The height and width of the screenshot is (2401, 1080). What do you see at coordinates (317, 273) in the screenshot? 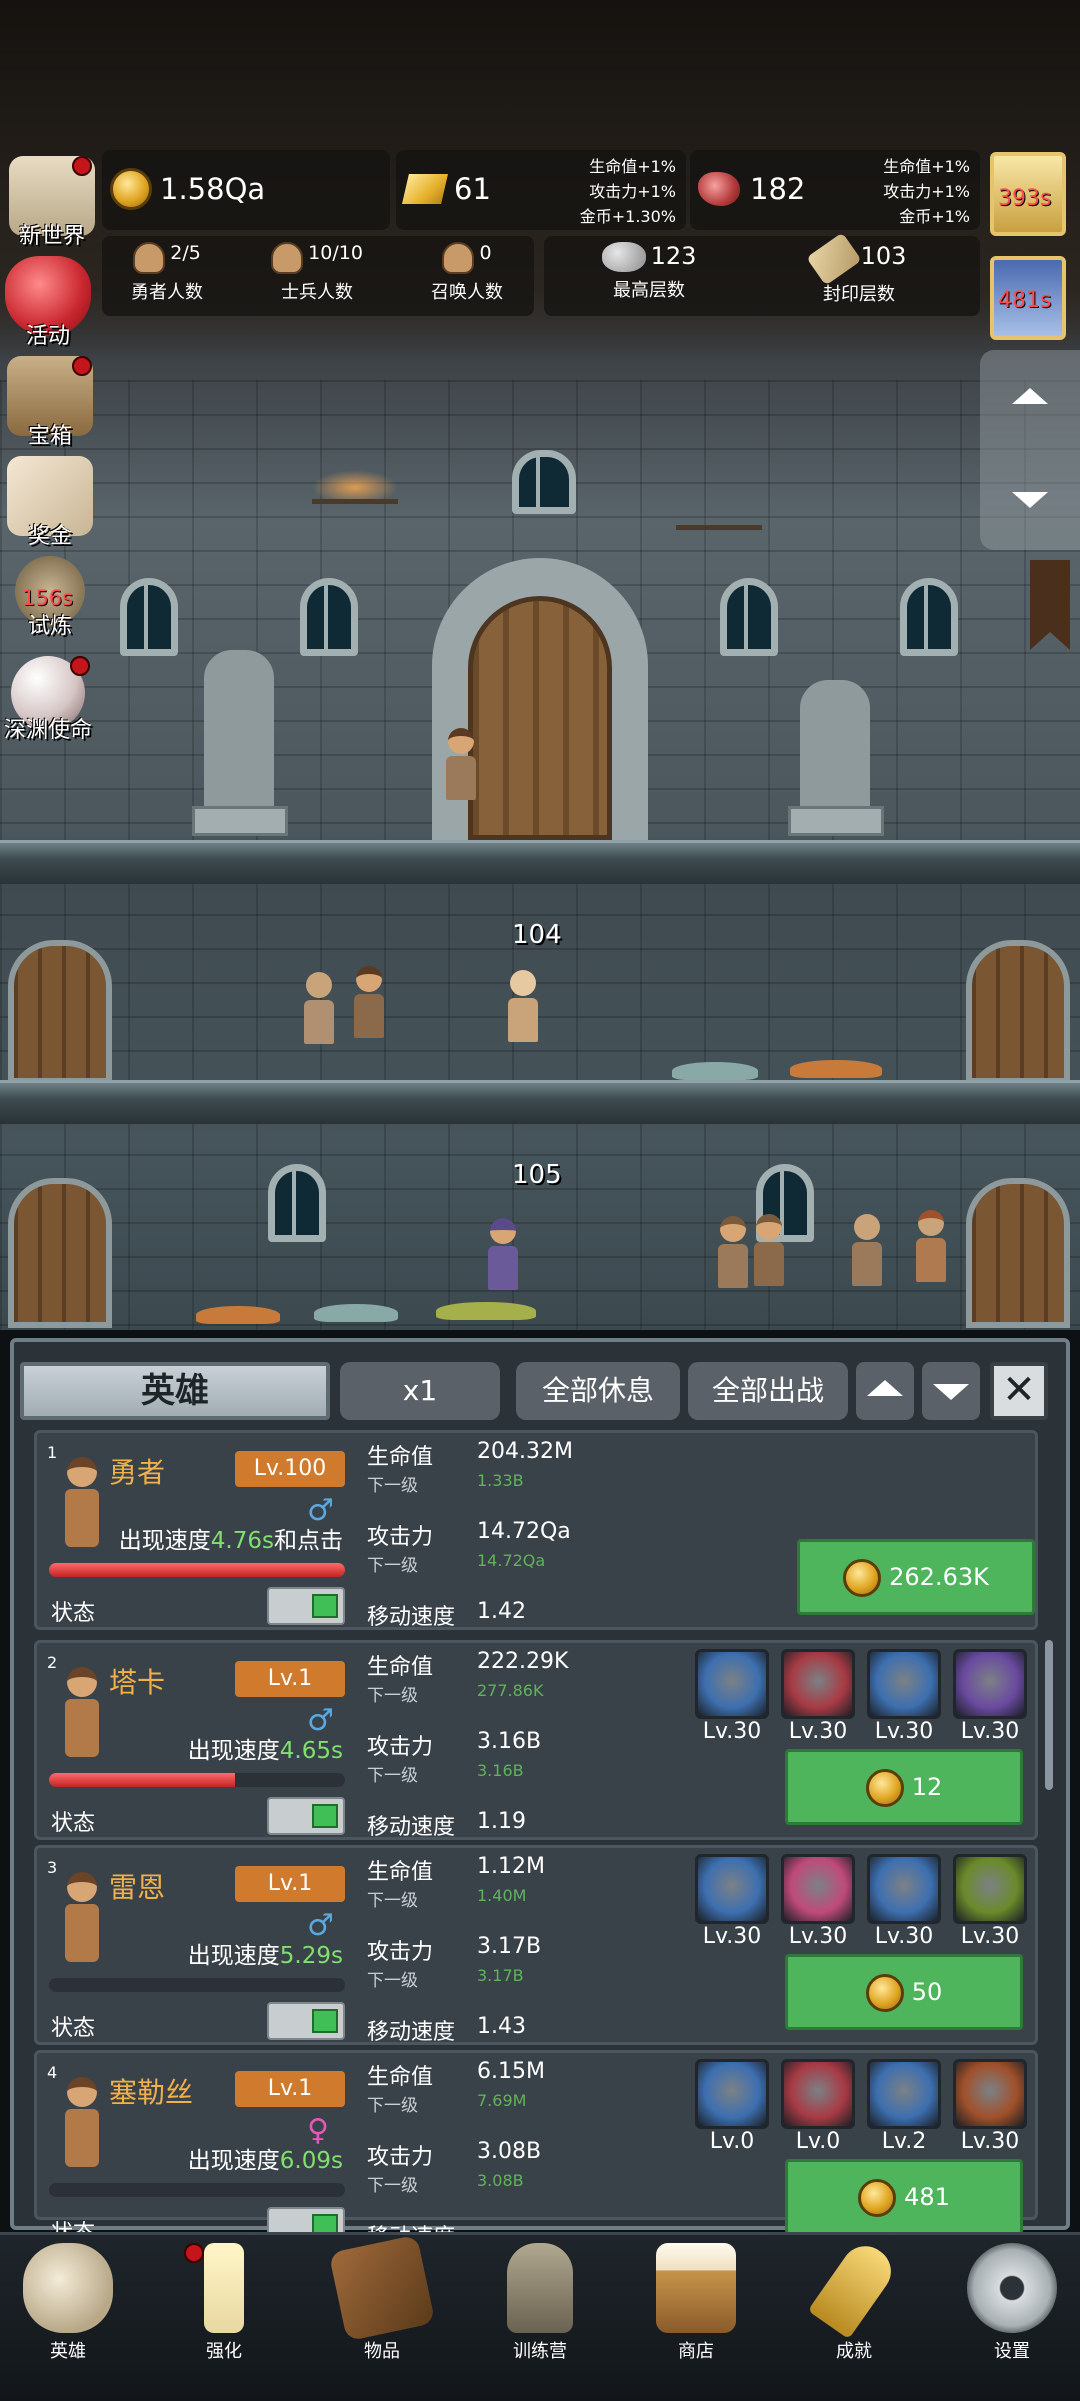
I see `soldier-count: 10/10 士兵人数` at bounding box center [317, 273].